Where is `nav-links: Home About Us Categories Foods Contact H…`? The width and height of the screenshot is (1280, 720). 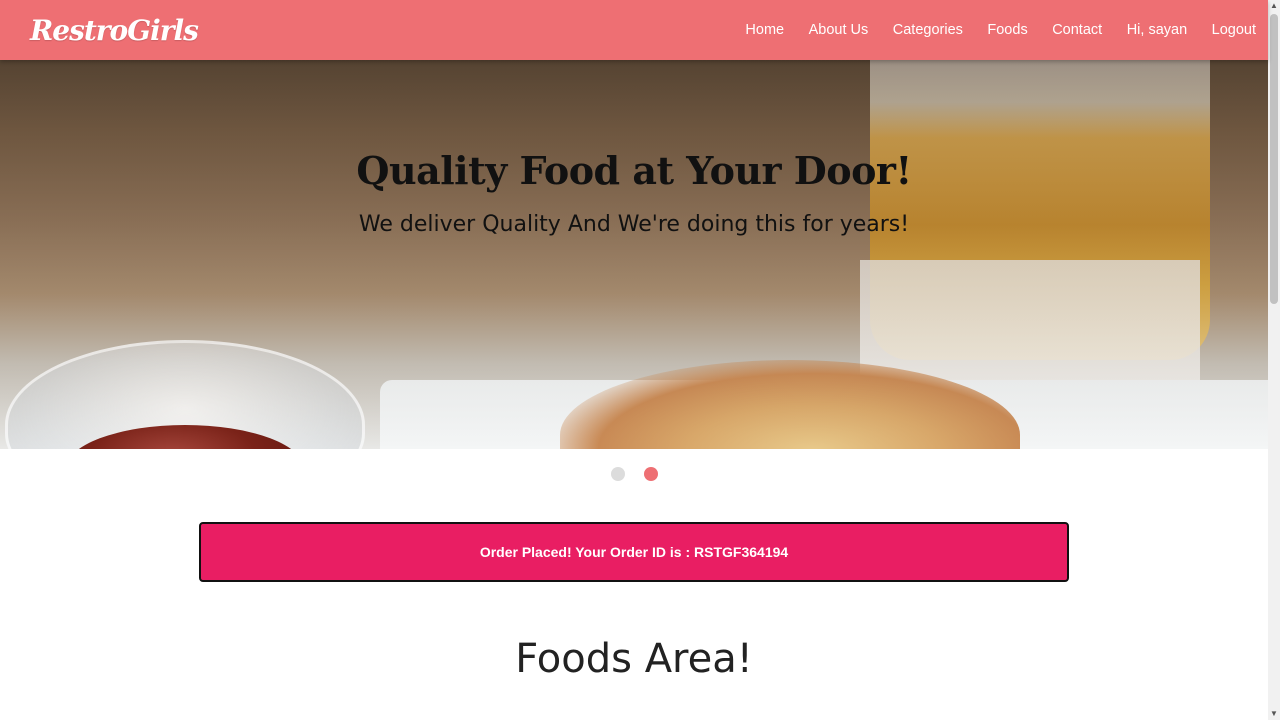
nav-links: Home About Us Categories Foods Contact H… is located at coordinates (988, 30).